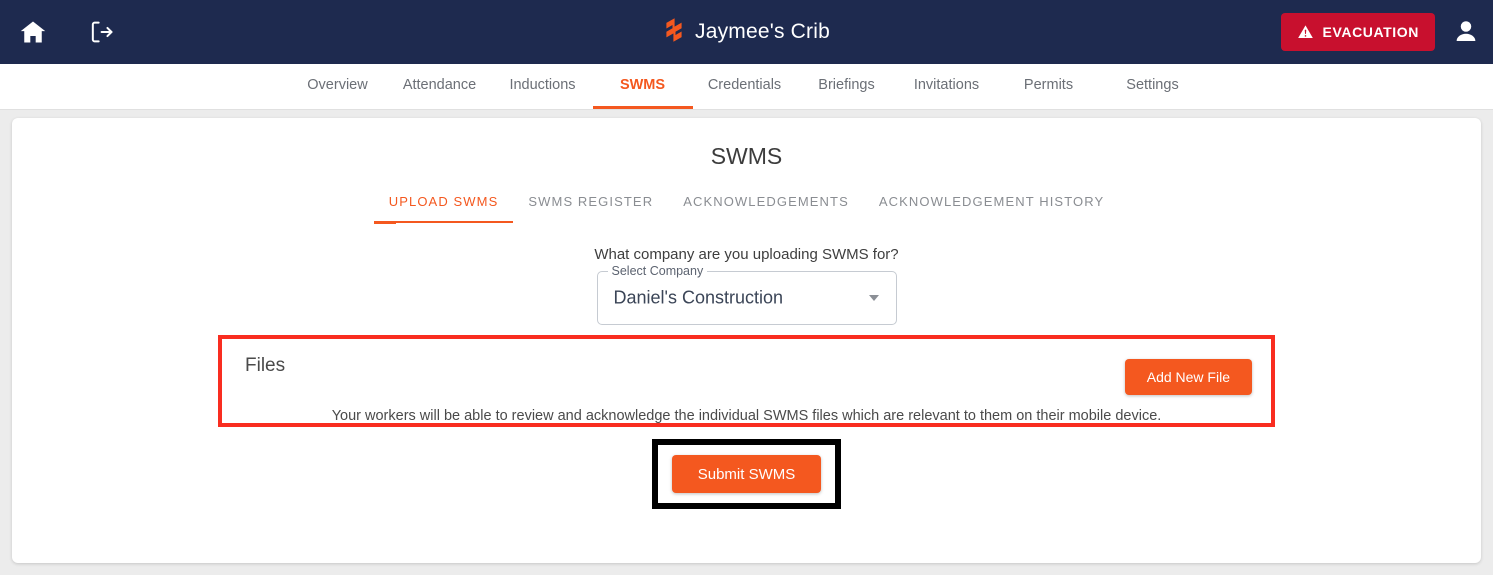 Image resolution: width=1493 pixels, height=575 pixels. I want to click on nav-tab-settings: Settings, so click(1153, 86).